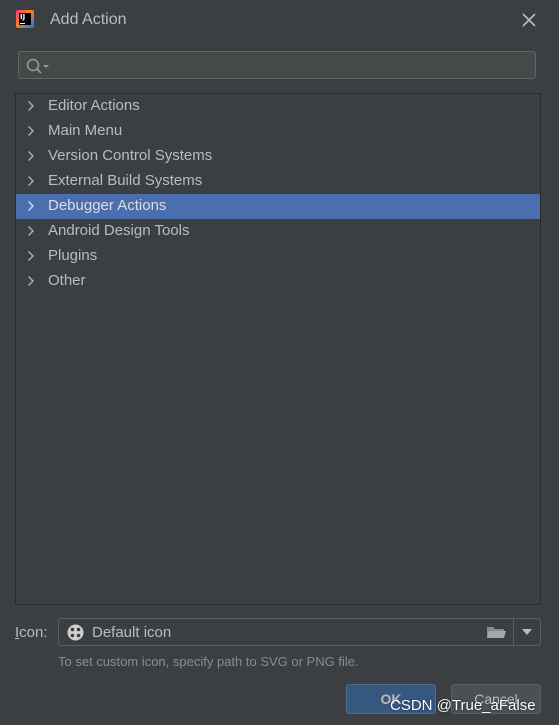 This screenshot has width=559, height=725. What do you see at coordinates (278, 131) in the screenshot?
I see `tree-item: Main Menu` at bounding box center [278, 131].